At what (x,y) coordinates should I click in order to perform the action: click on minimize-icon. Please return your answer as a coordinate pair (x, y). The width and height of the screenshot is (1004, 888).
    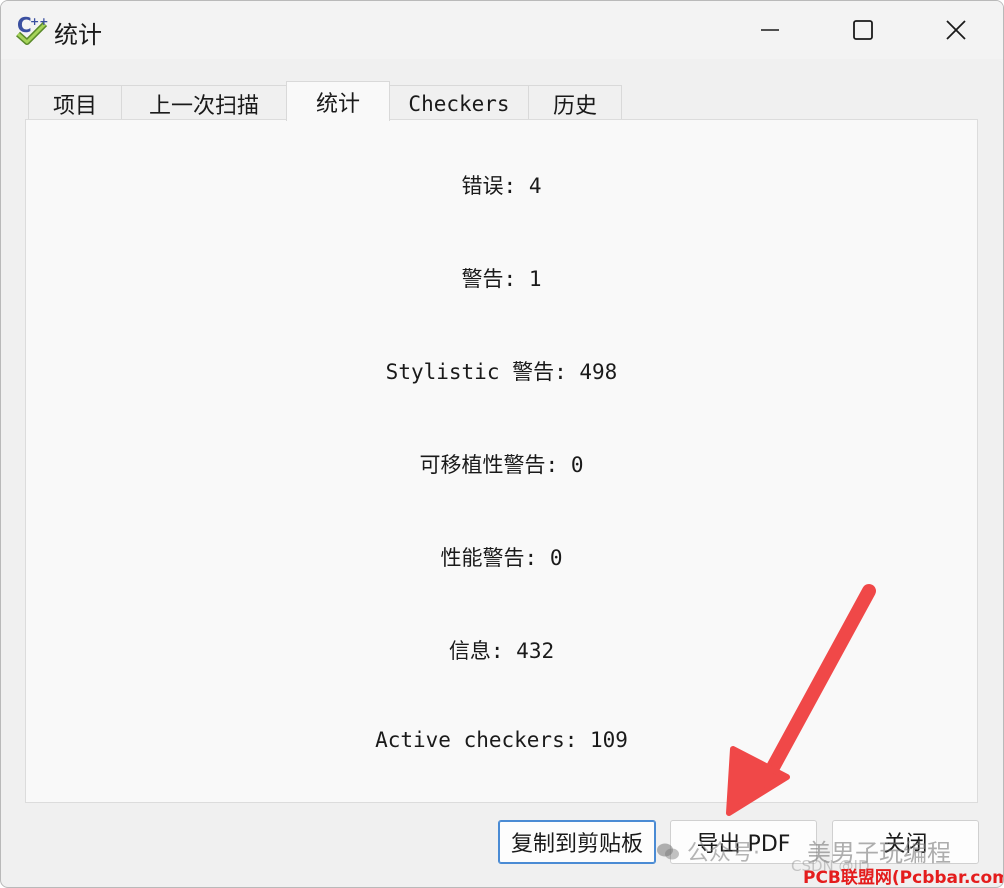
    Looking at the image, I should click on (770, 30).